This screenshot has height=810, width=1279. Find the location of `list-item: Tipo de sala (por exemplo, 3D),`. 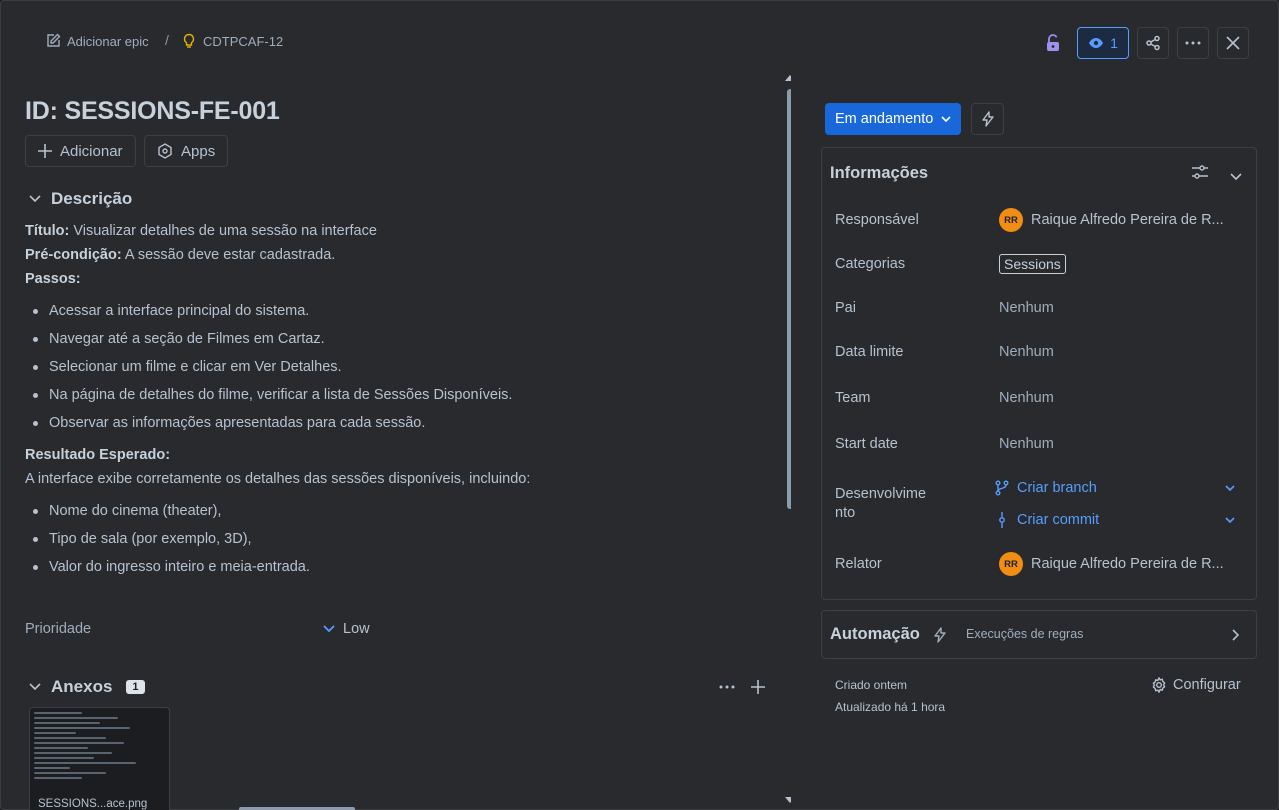

list-item: Tipo de sala (por exemplo, 3D), is located at coordinates (395, 539).